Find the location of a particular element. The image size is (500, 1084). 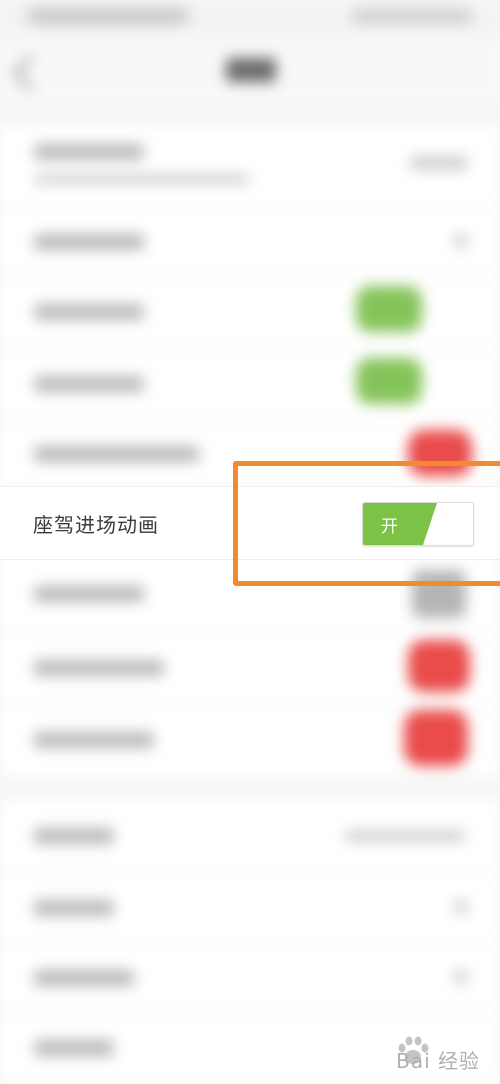

status-bar-right is located at coordinates (412, 16).